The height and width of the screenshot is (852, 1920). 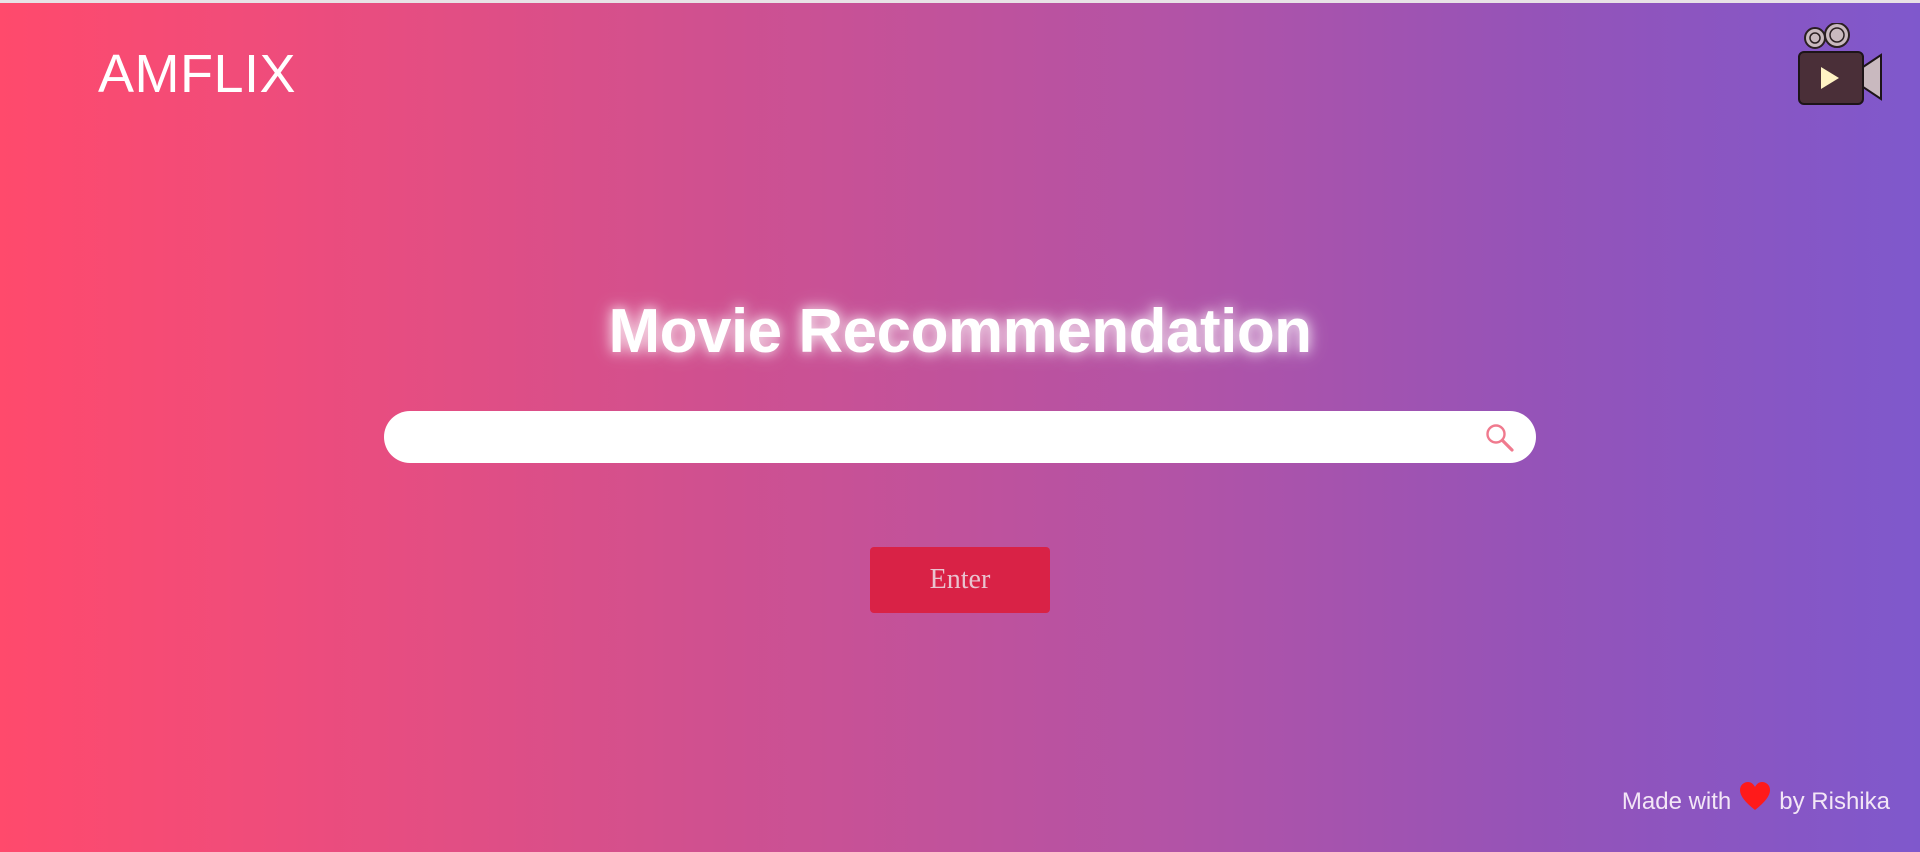 I want to click on footer-credit: Made with by Rishika, so click(x=1755, y=799).